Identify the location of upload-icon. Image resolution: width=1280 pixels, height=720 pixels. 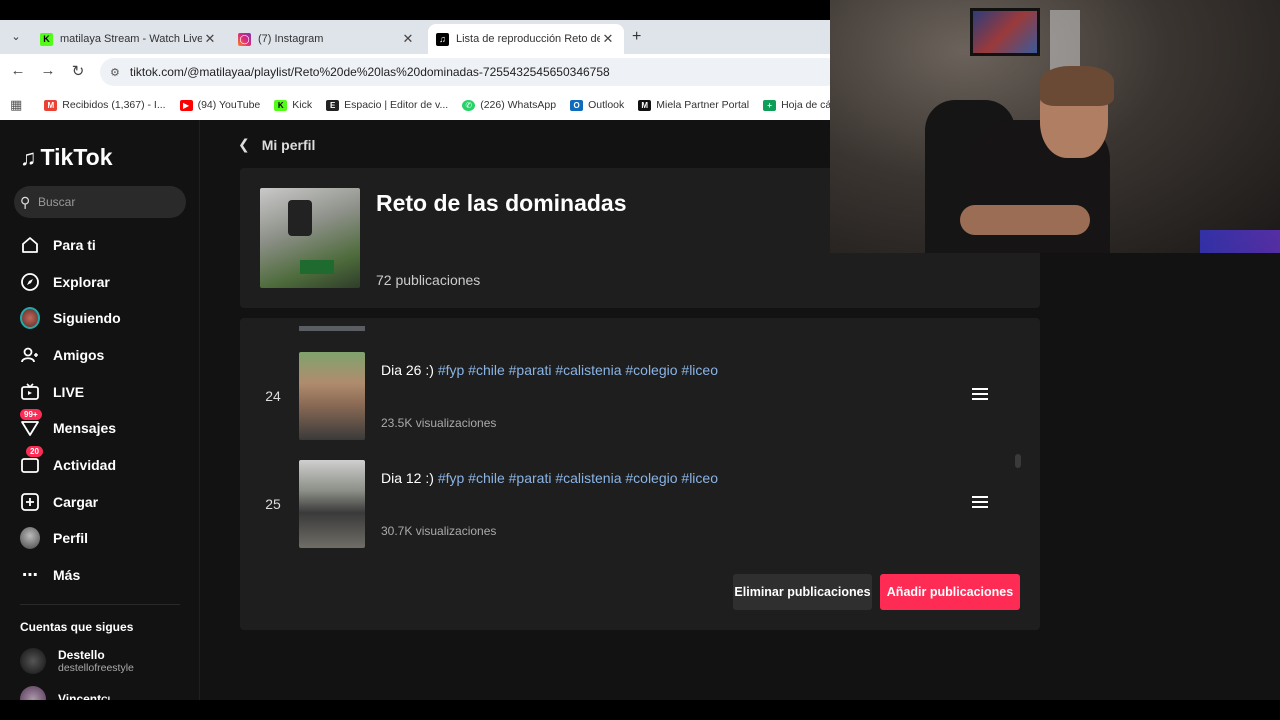
(30, 502).